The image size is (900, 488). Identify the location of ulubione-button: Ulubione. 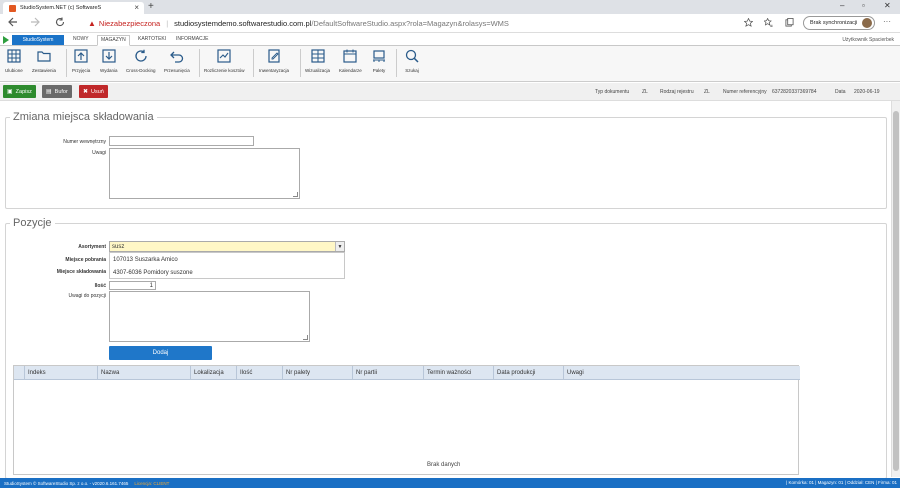
(14, 61).